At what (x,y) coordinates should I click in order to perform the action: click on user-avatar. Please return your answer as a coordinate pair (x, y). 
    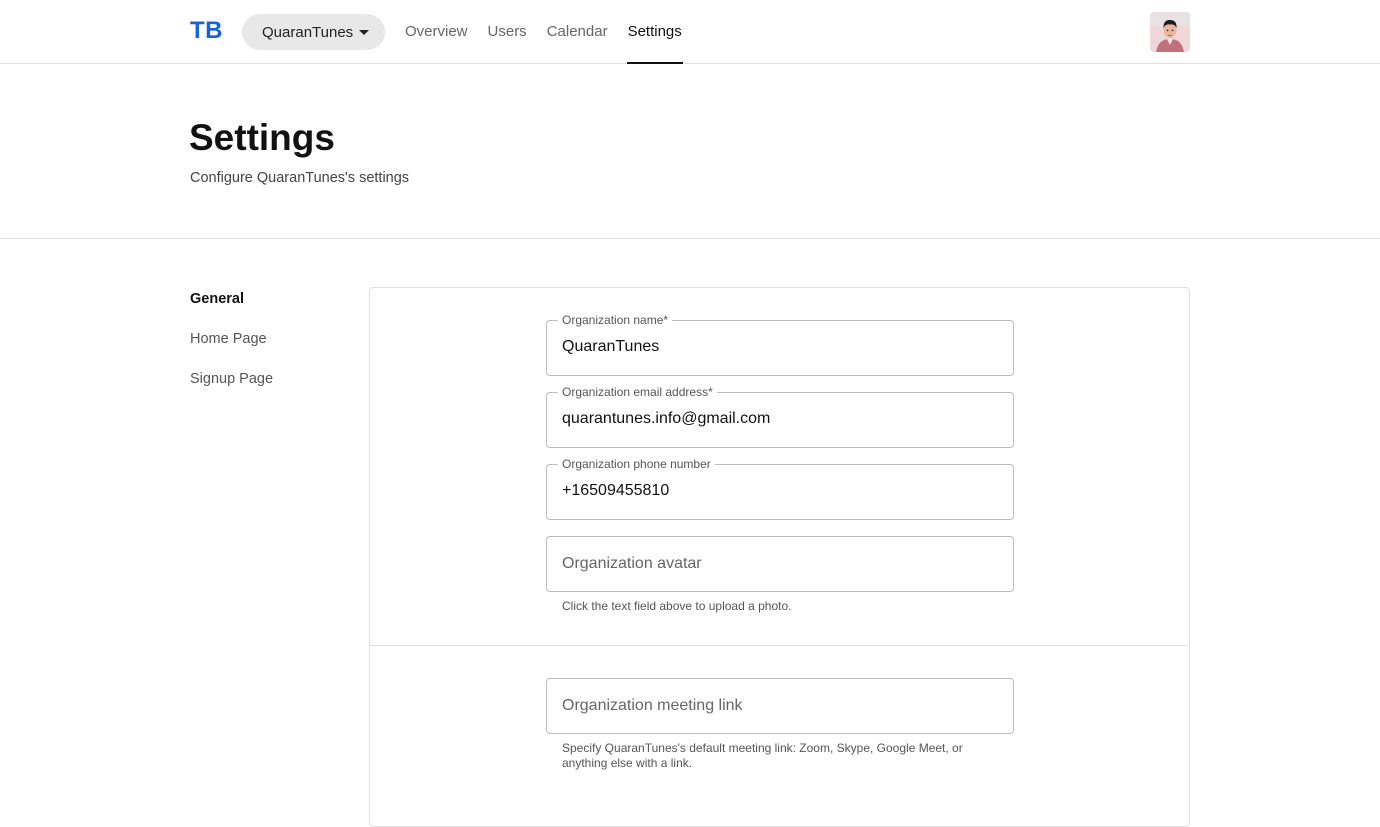
    Looking at the image, I should click on (1170, 32).